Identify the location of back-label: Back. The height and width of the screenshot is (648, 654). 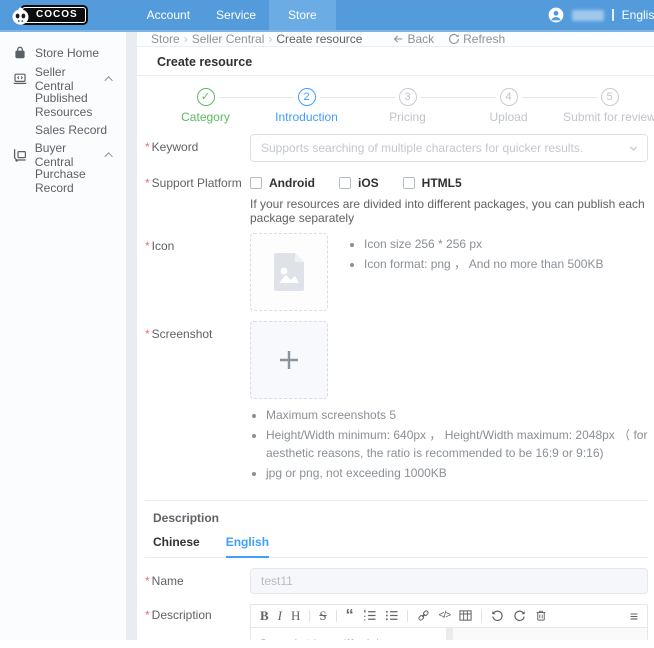
(421, 39).